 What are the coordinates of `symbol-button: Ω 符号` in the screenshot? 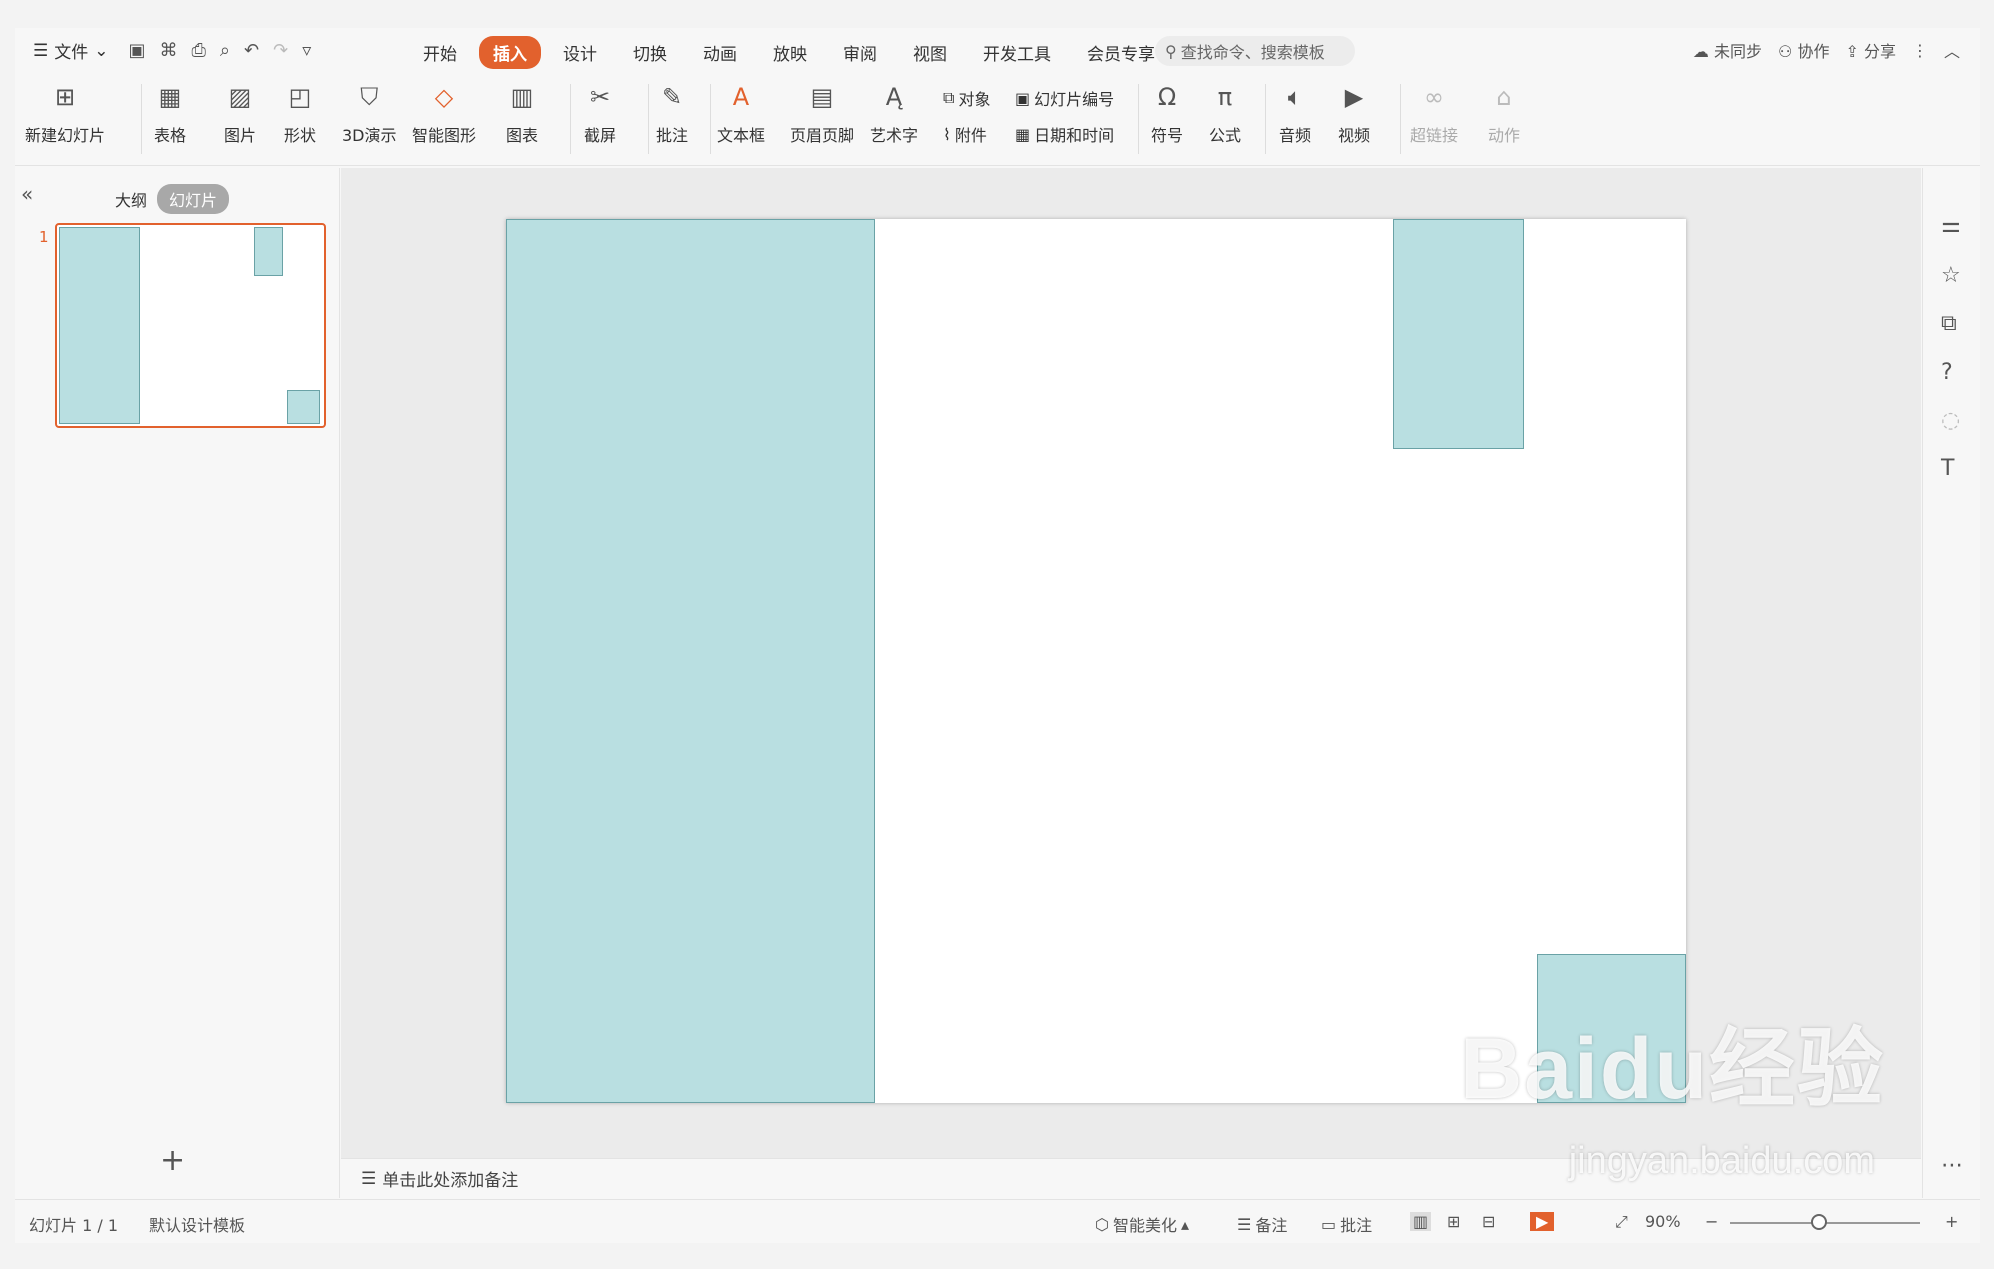 It's located at (1167, 113).